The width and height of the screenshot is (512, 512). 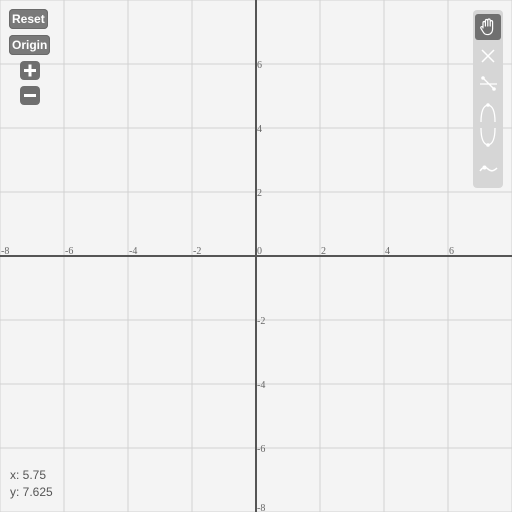 I want to click on arc-down-icon, so click(x=488, y=137).